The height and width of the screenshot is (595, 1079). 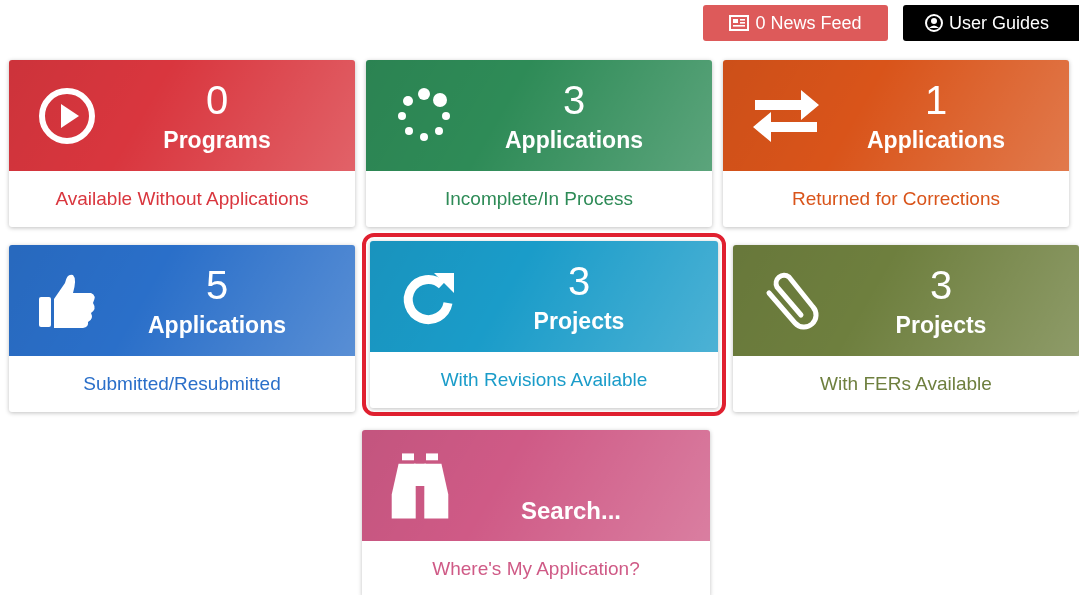 I want to click on dashboard-tile: 1 Applications Returned for Corrections, so click(x=896, y=143).